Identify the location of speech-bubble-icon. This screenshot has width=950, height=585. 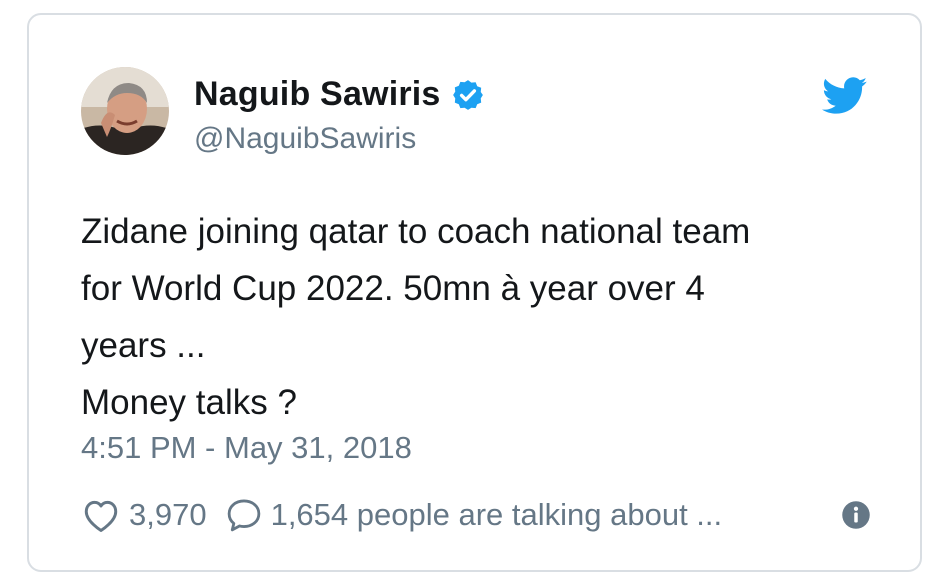
(244, 515).